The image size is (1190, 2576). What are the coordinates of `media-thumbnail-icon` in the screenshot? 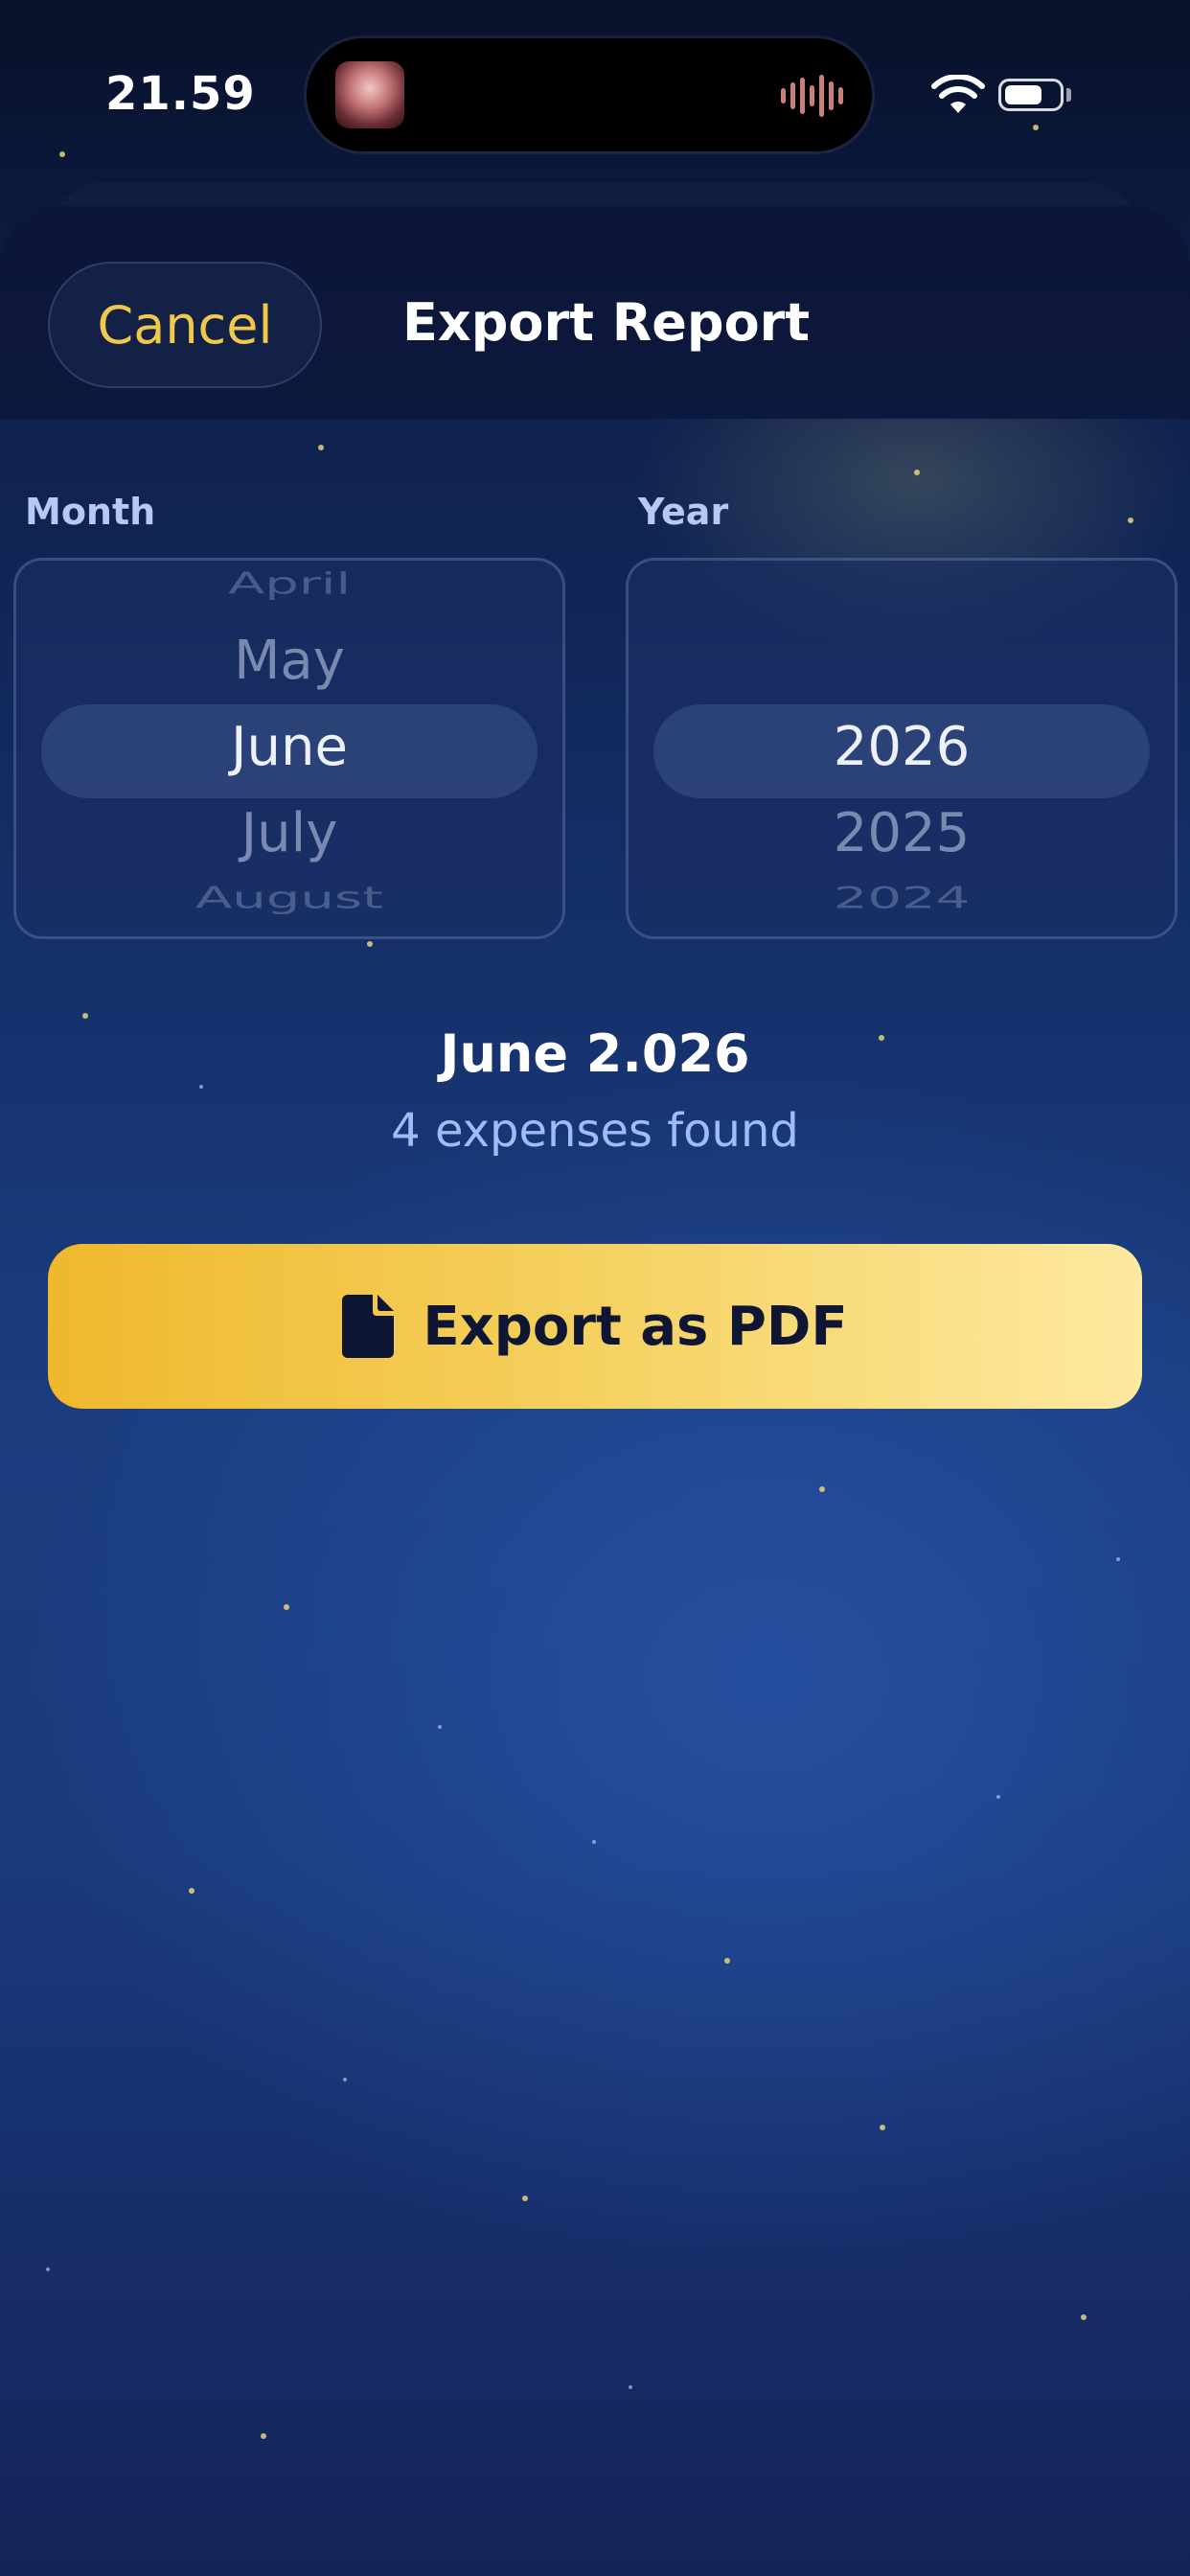 It's located at (370, 94).